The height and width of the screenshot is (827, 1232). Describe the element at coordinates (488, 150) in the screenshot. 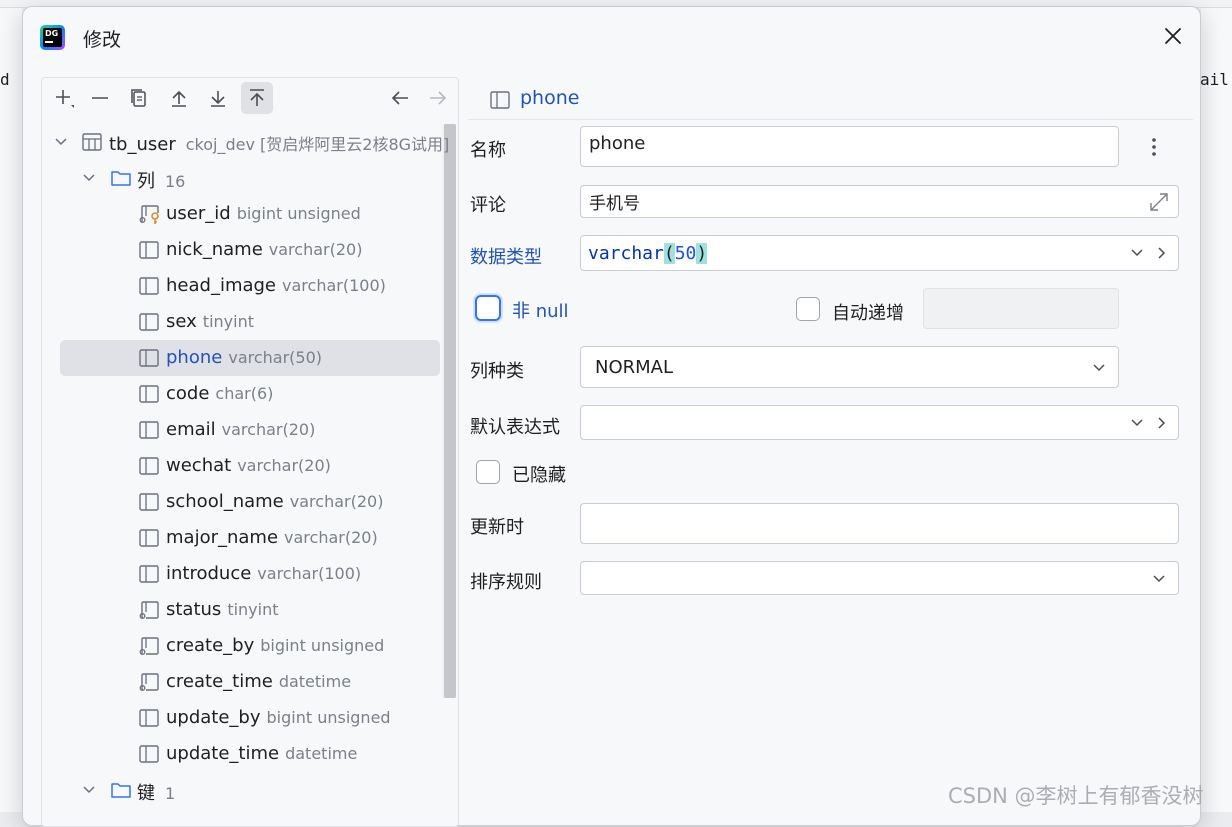

I see `name-label: 名称` at that location.